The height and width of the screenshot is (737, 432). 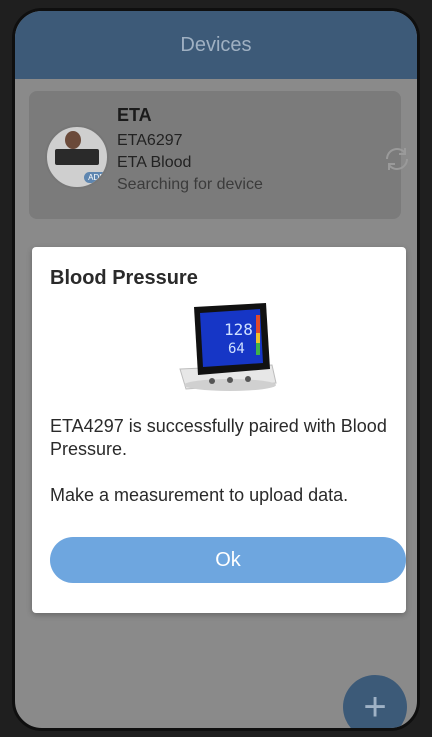 I want to click on app-bar: Devices, so click(x=216, y=45).